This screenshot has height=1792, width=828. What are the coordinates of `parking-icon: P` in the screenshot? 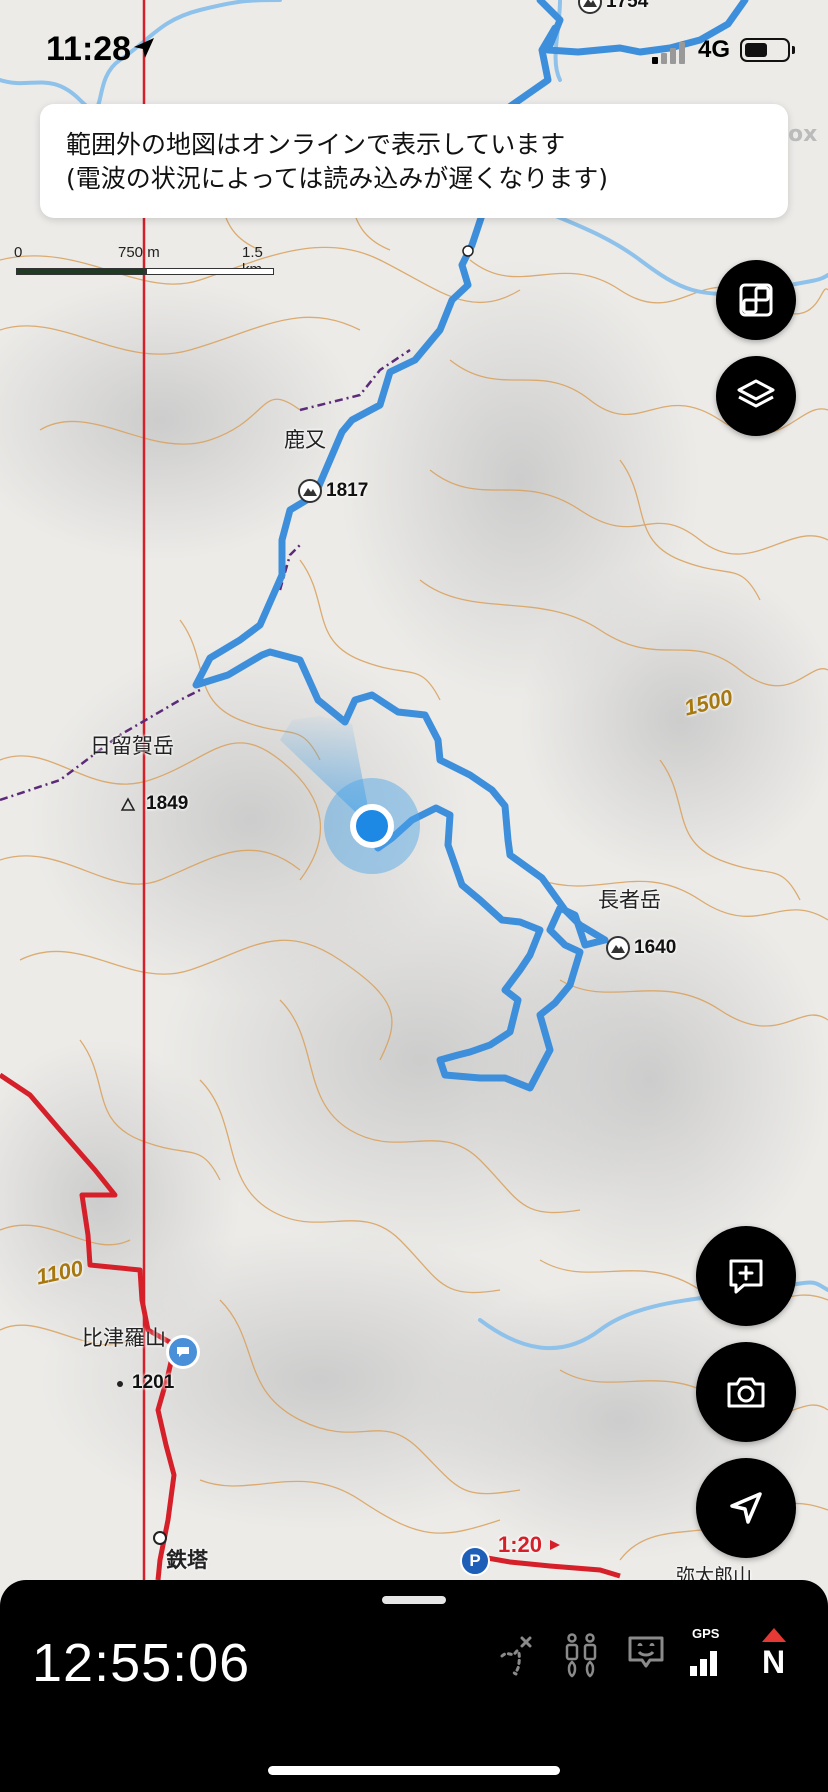 It's located at (475, 1561).